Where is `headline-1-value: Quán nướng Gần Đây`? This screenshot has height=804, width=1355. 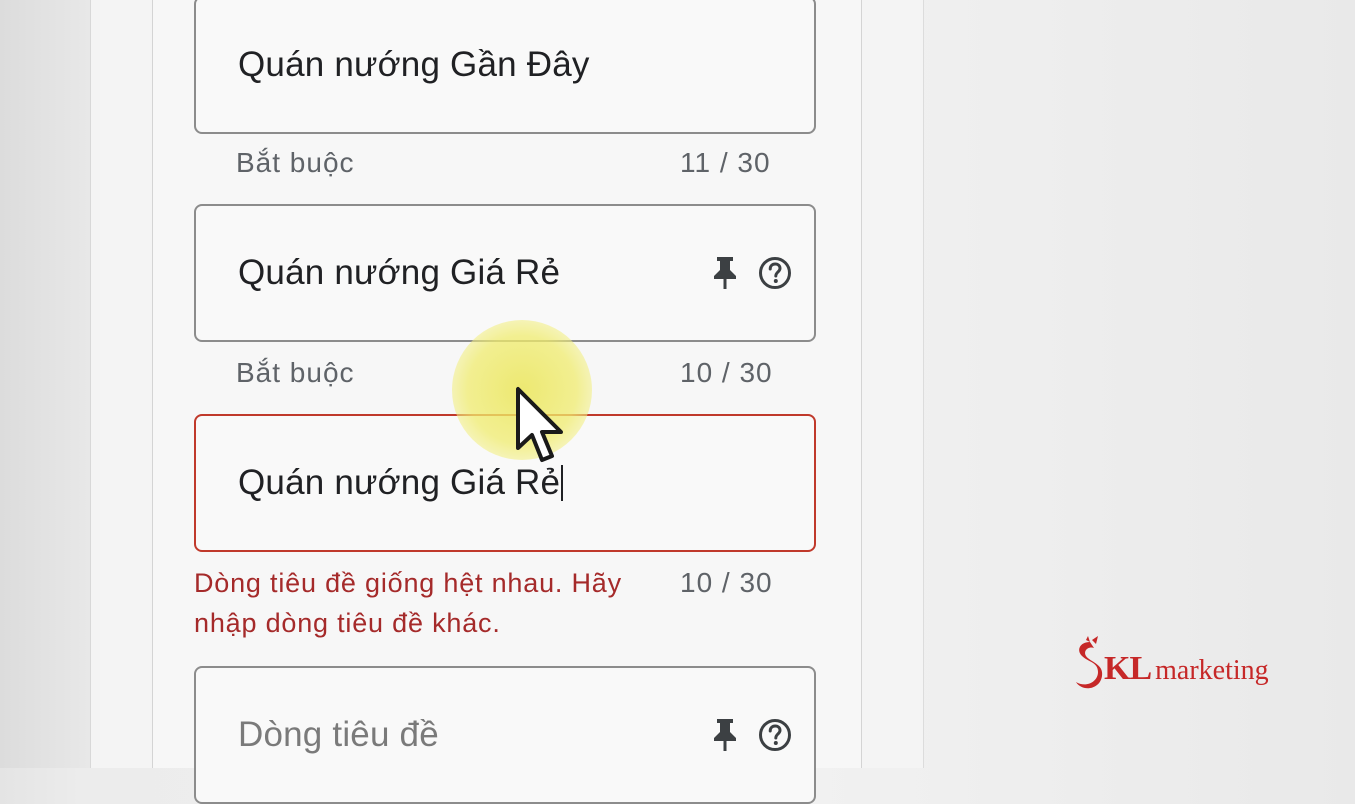 headline-1-value: Quán nướng Gần Đây is located at coordinates (414, 64).